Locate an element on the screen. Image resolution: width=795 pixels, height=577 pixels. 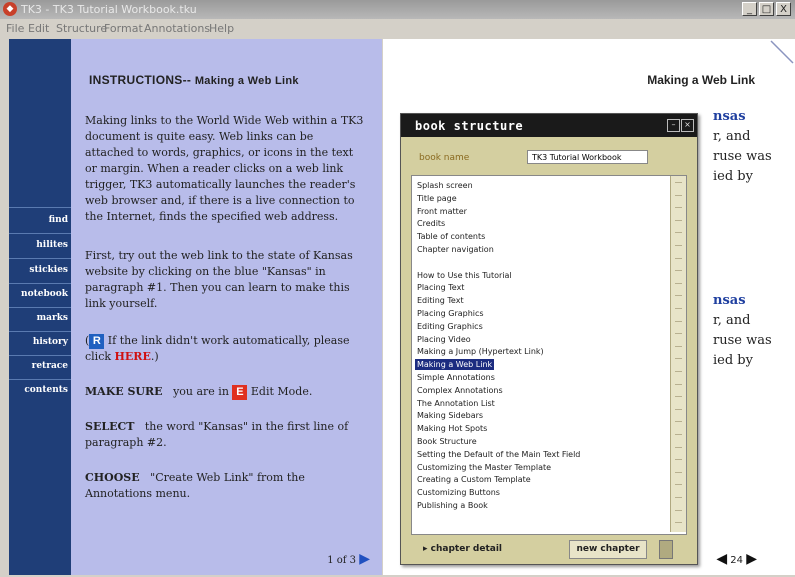
sidebar-item-notebook: notebook is located at coordinates (44, 294).